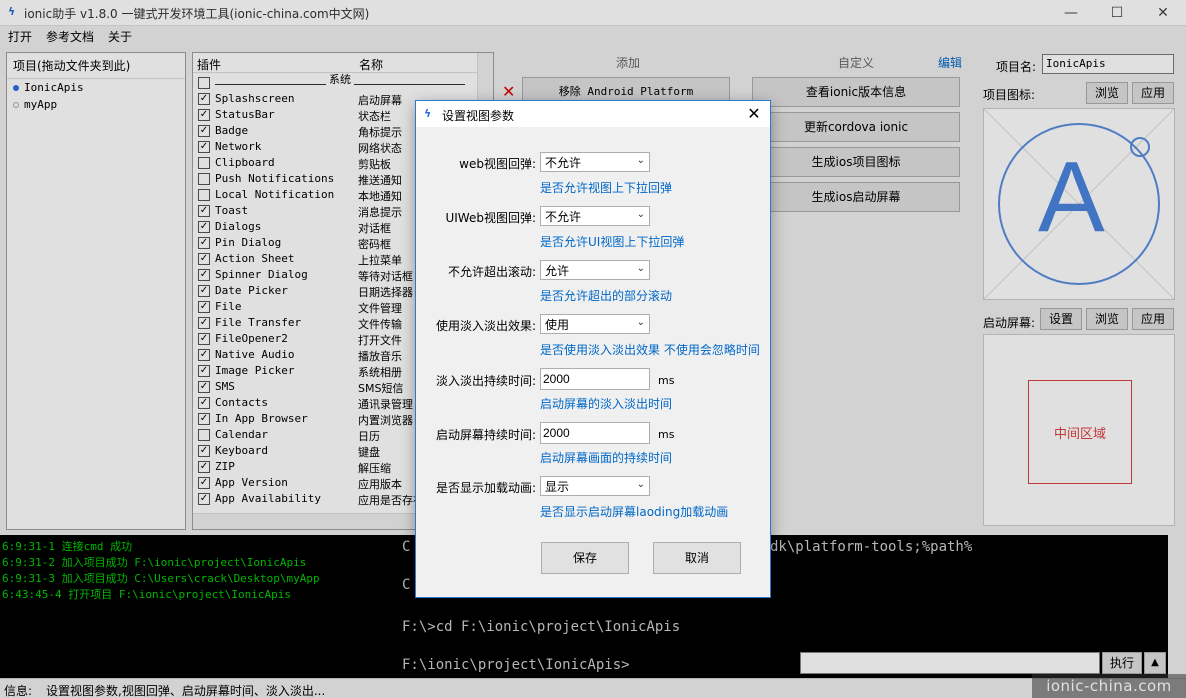 The height and width of the screenshot is (698, 1186). I want to click on save-button: 保存, so click(585, 558).